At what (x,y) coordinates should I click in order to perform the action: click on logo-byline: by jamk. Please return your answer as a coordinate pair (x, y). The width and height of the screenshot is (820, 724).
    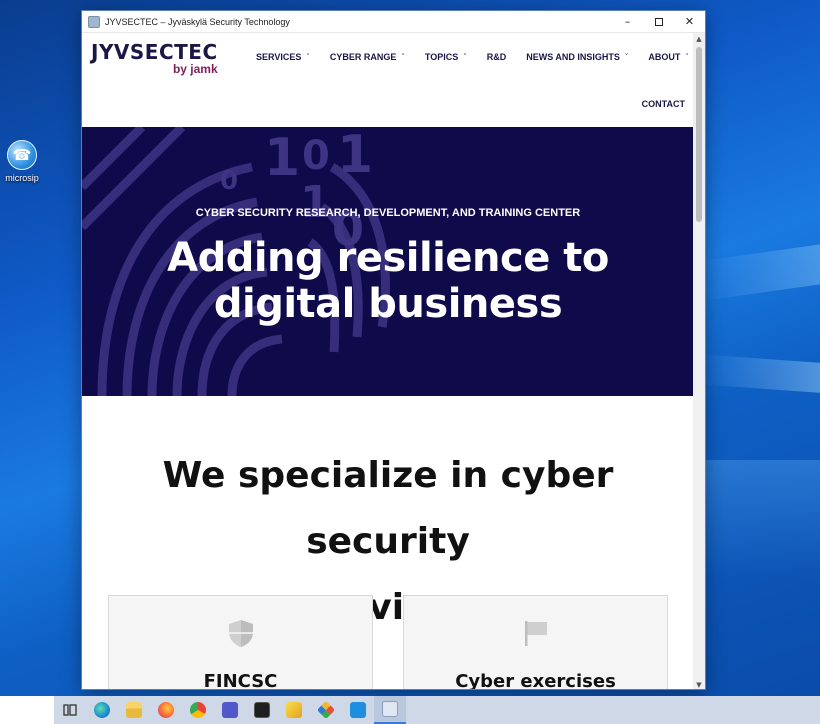
    Looking at the image, I should click on (195, 69).